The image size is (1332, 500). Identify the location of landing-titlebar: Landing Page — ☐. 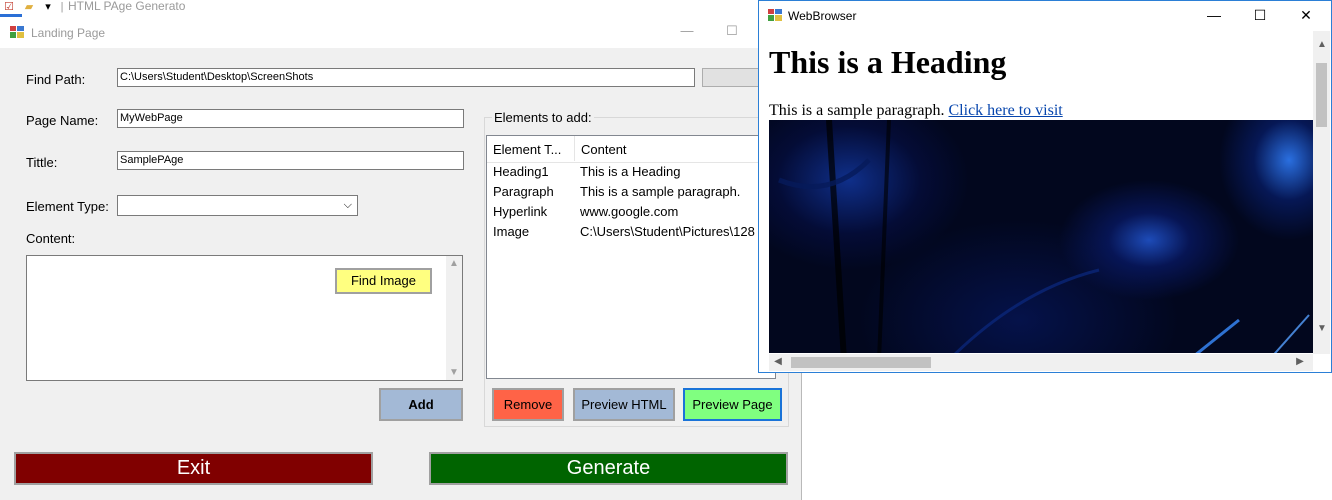
(400, 32).